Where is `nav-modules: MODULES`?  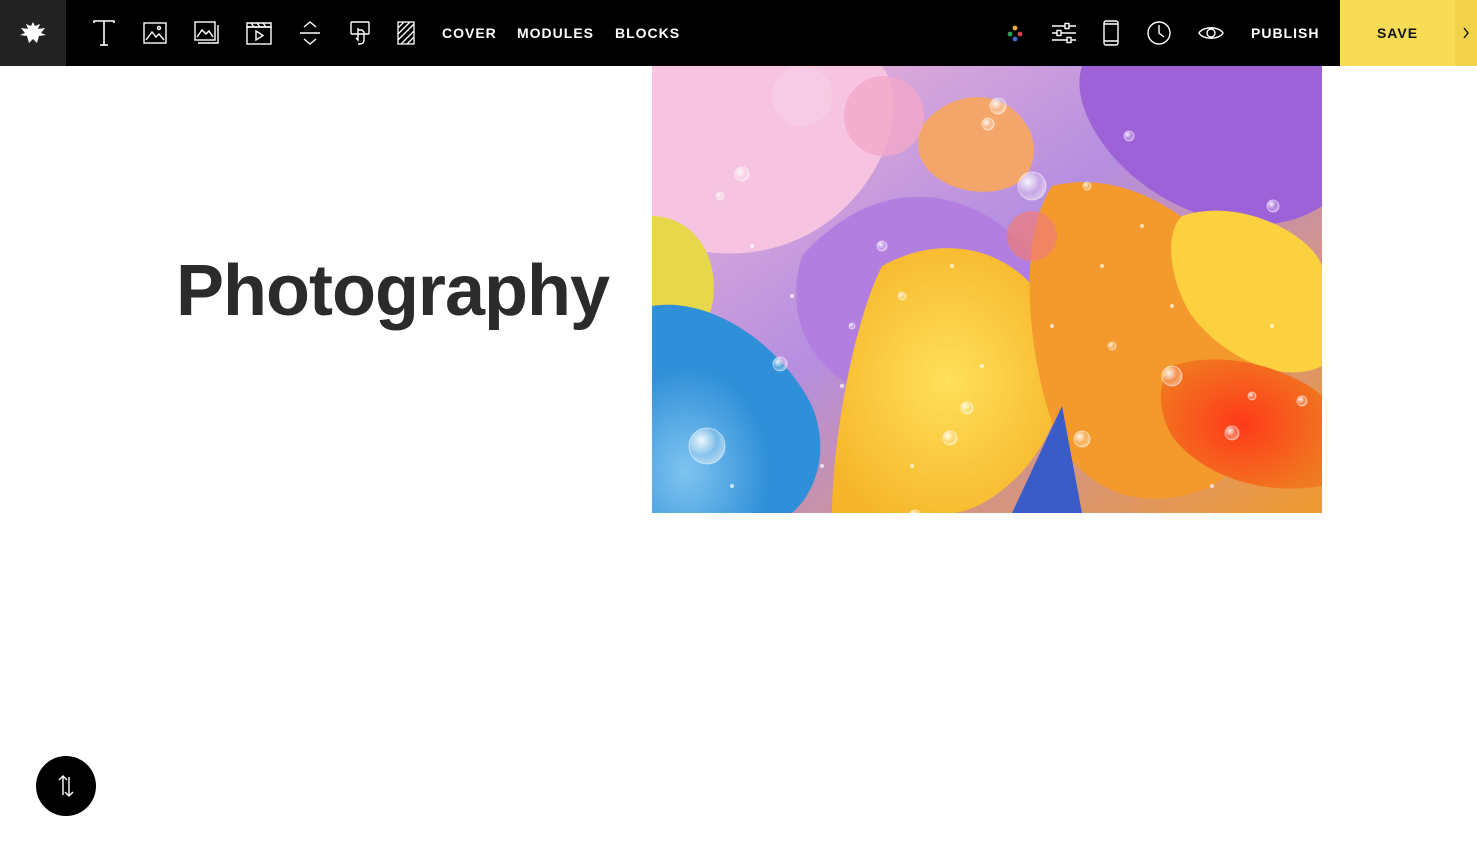 nav-modules: MODULES is located at coordinates (555, 33).